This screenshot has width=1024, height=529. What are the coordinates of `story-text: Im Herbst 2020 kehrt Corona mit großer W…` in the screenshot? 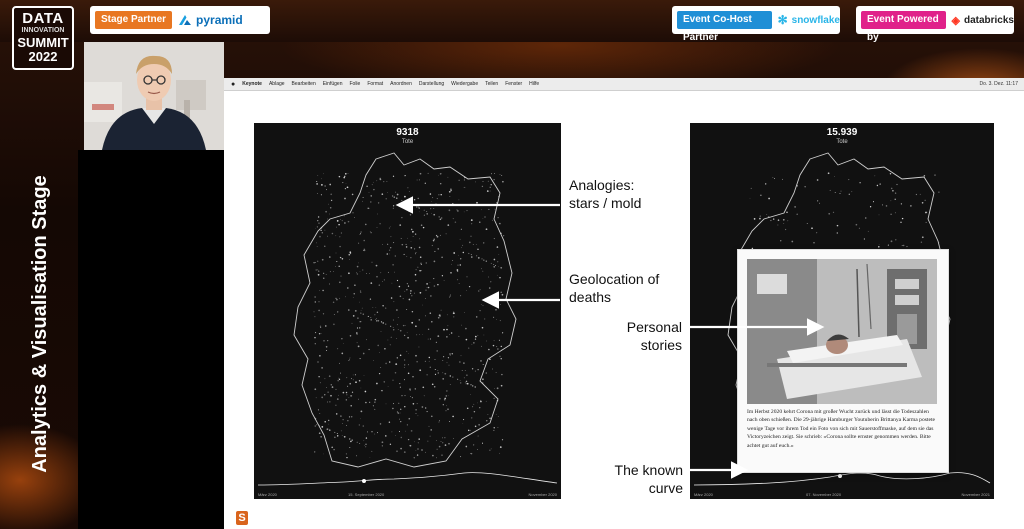 It's located at (841, 429).